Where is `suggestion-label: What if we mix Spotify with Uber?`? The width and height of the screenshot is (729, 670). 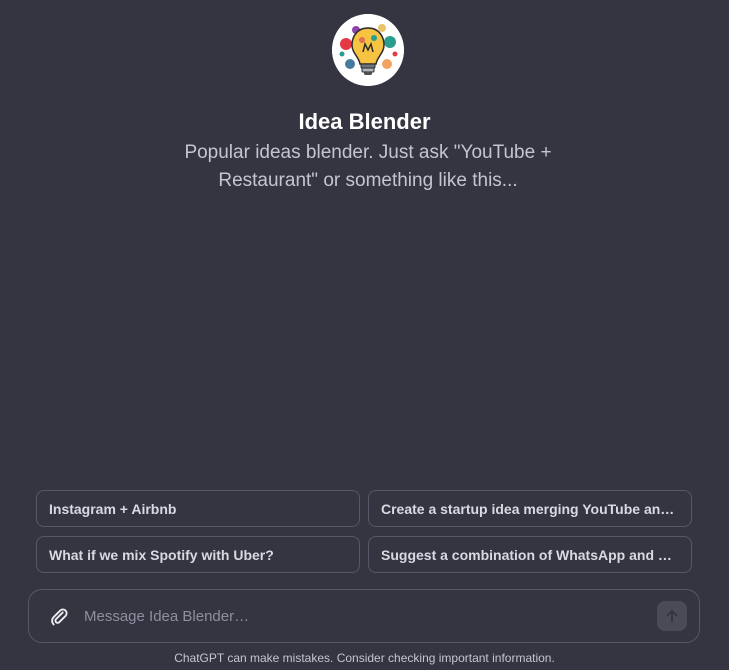 suggestion-label: What if we mix Spotify with Uber? is located at coordinates (161, 554).